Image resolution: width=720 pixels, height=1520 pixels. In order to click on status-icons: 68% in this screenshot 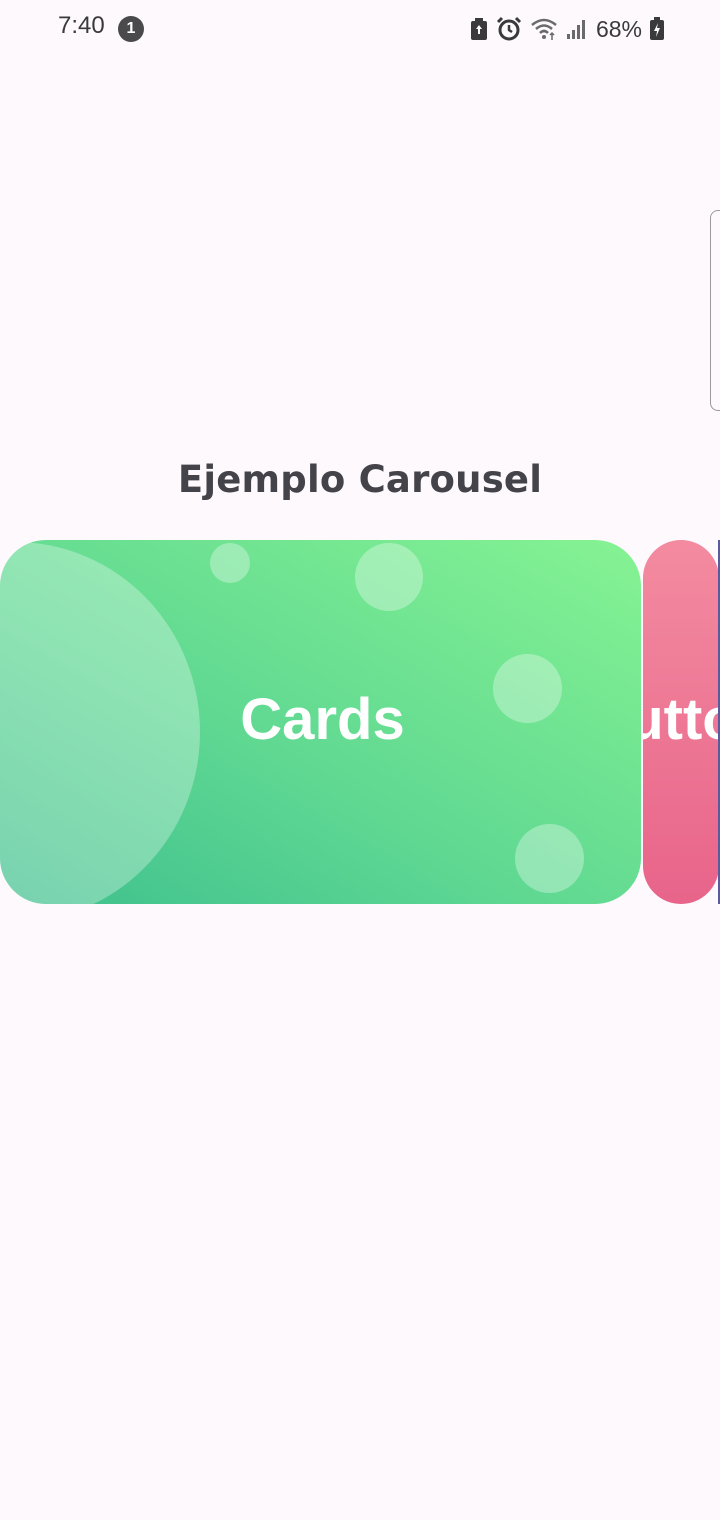, I will do `click(567, 29)`.